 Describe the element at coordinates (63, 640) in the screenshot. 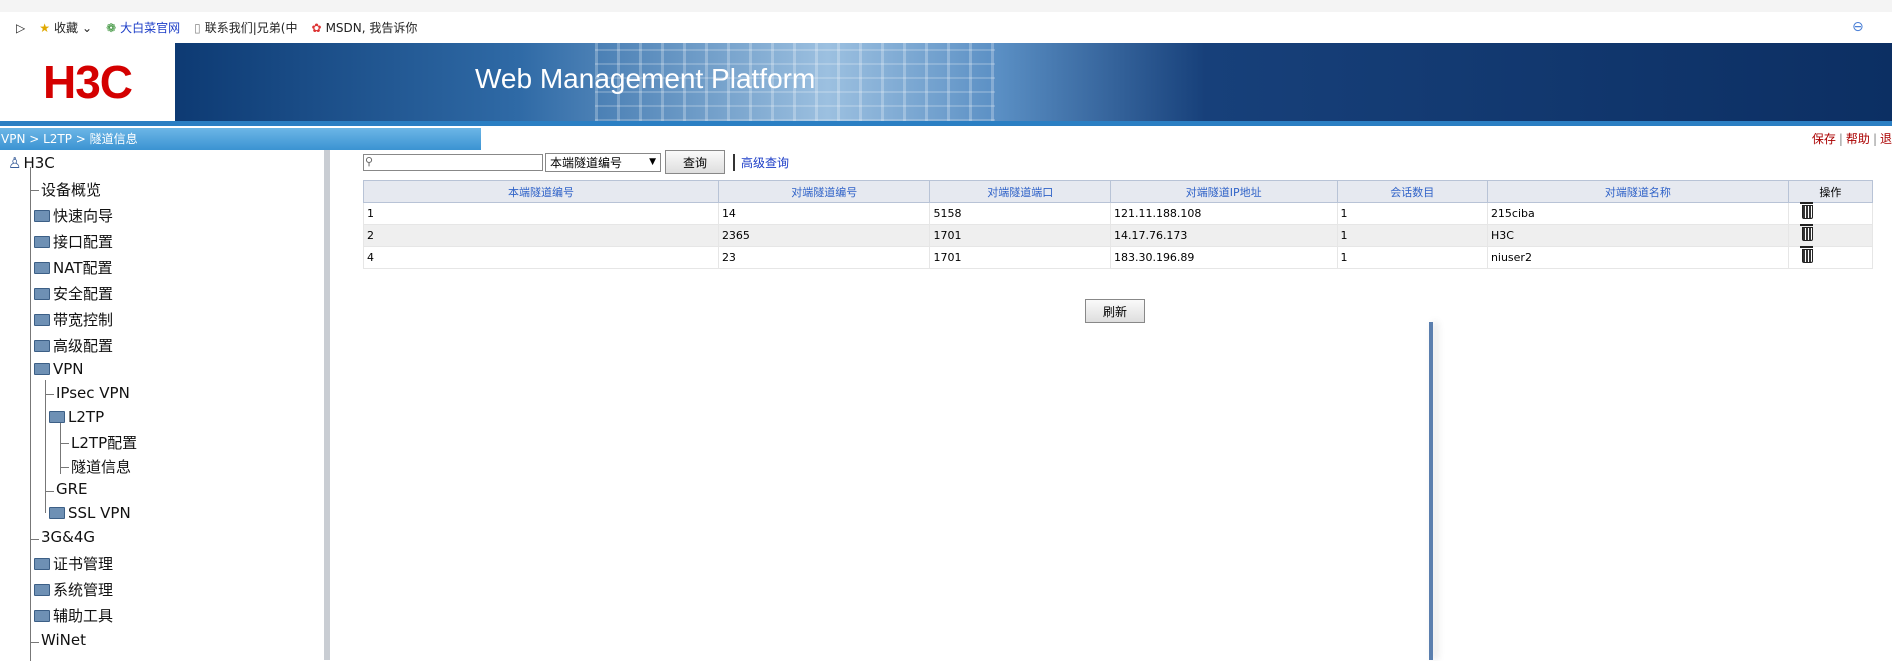

I see `sidebar-item-winet: WiNet` at that location.